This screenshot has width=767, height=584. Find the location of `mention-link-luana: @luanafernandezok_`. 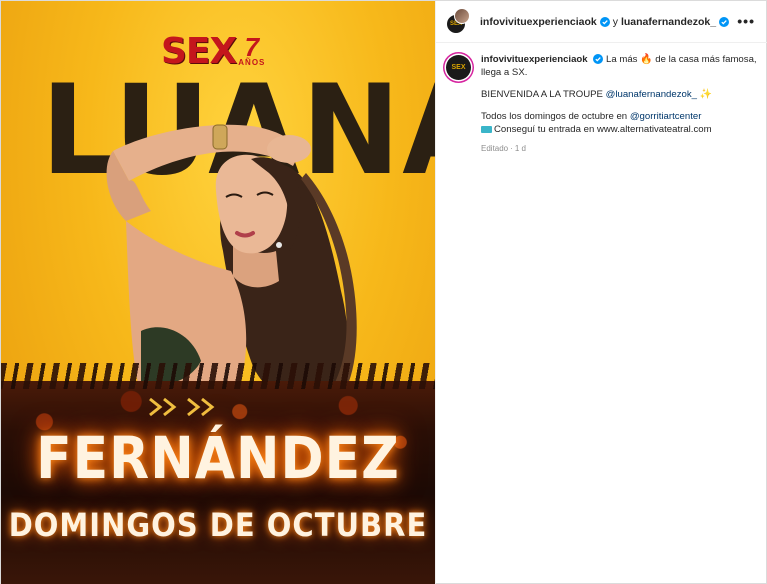

mention-link-luana: @luanafernandezok_ is located at coordinates (651, 94).